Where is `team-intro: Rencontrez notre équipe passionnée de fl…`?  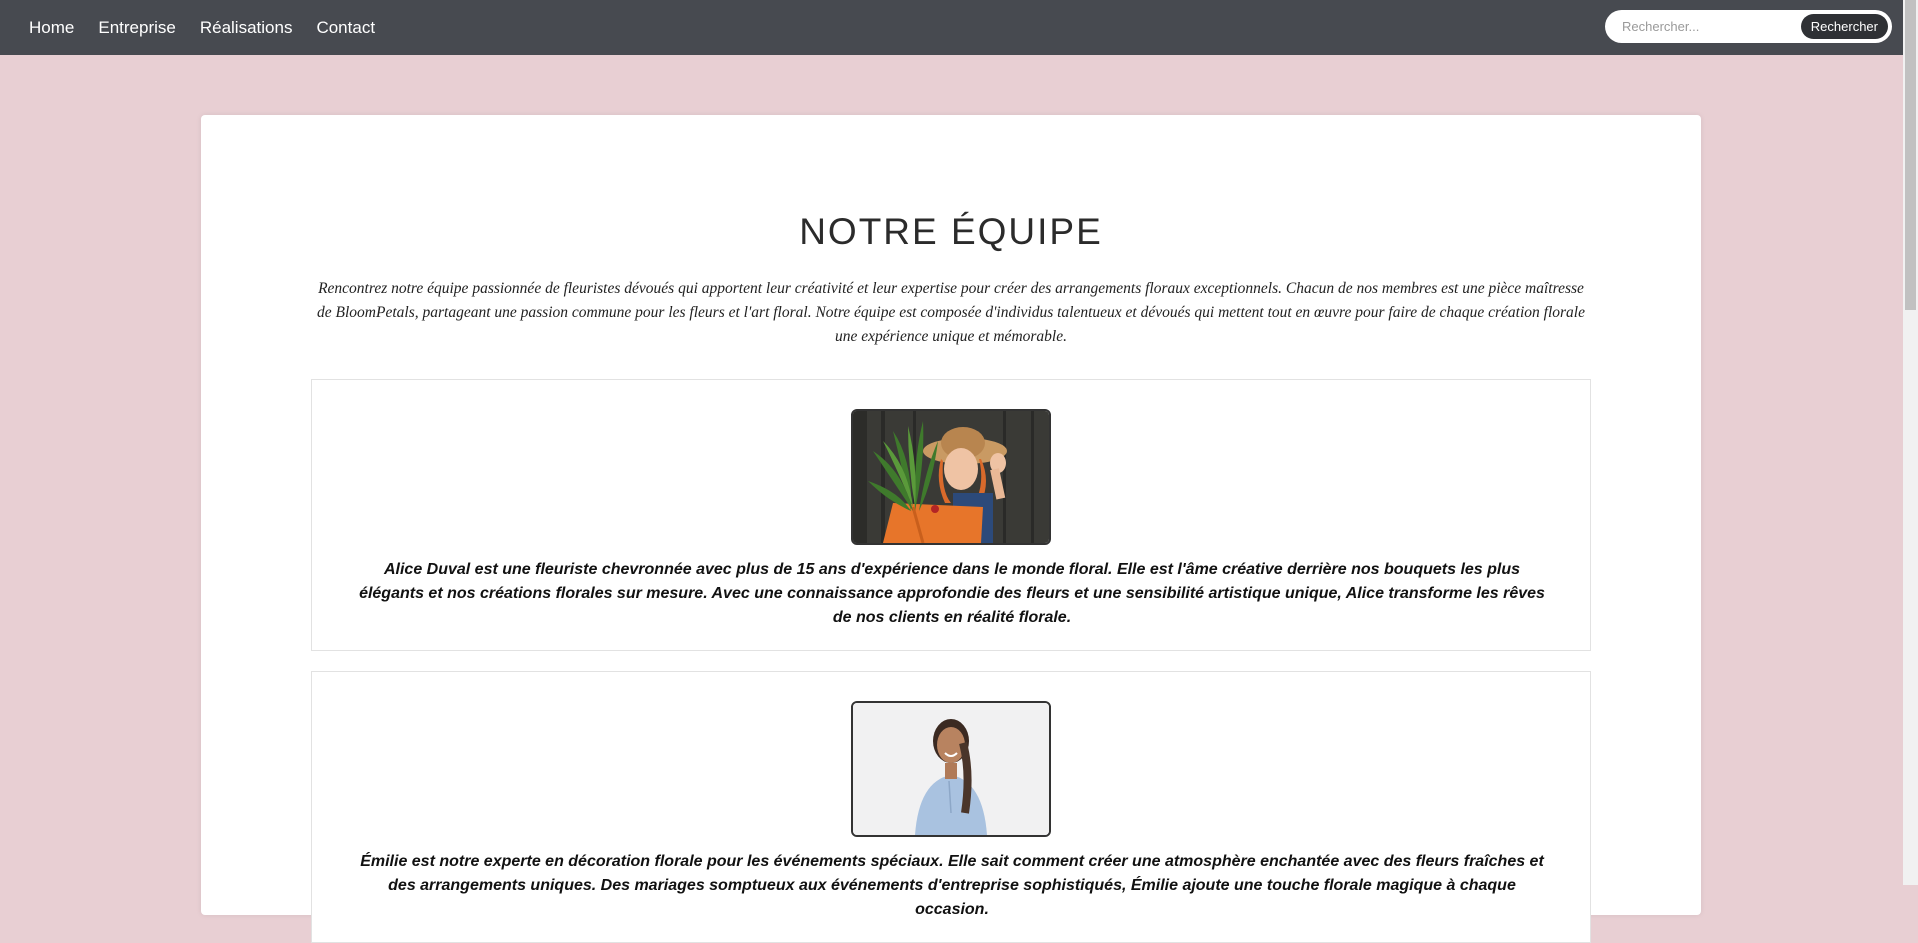
team-intro: Rencontrez notre équipe passionnée de fl… is located at coordinates (951, 312).